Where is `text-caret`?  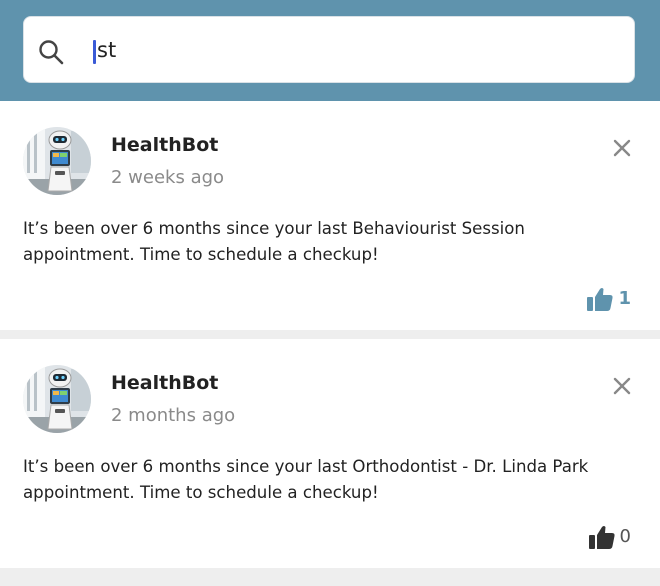 text-caret is located at coordinates (94, 52).